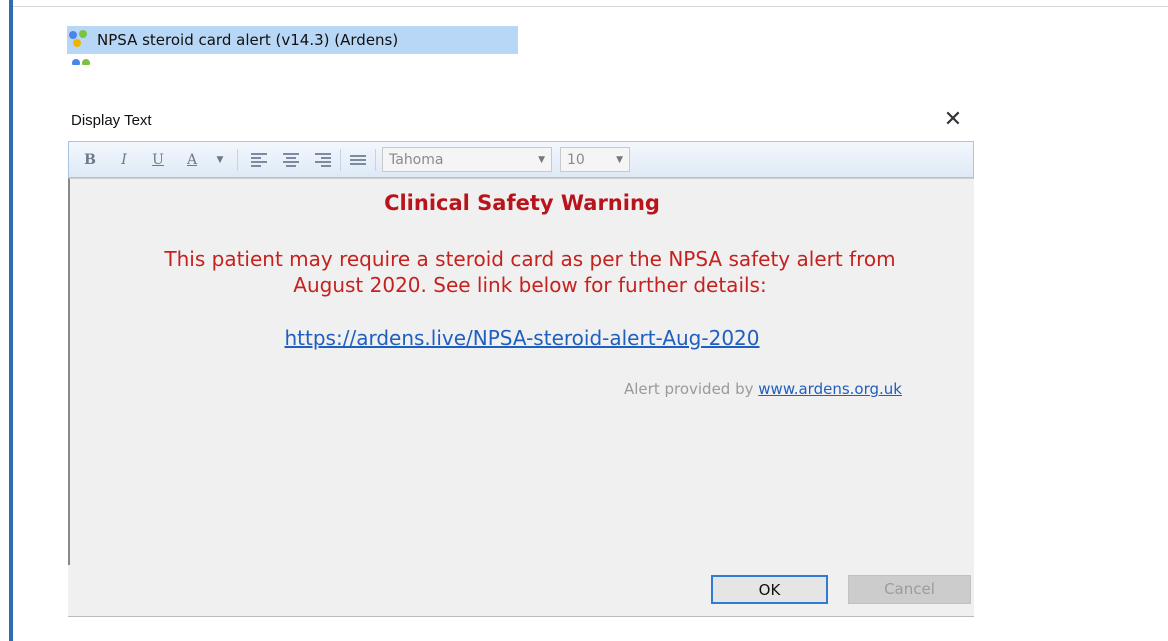 The width and height of the screenshot is (1168, 641). Describe the element at coordinates (416, 159) in the screenshot. I see `font-family-value: Tahoma` at that location.